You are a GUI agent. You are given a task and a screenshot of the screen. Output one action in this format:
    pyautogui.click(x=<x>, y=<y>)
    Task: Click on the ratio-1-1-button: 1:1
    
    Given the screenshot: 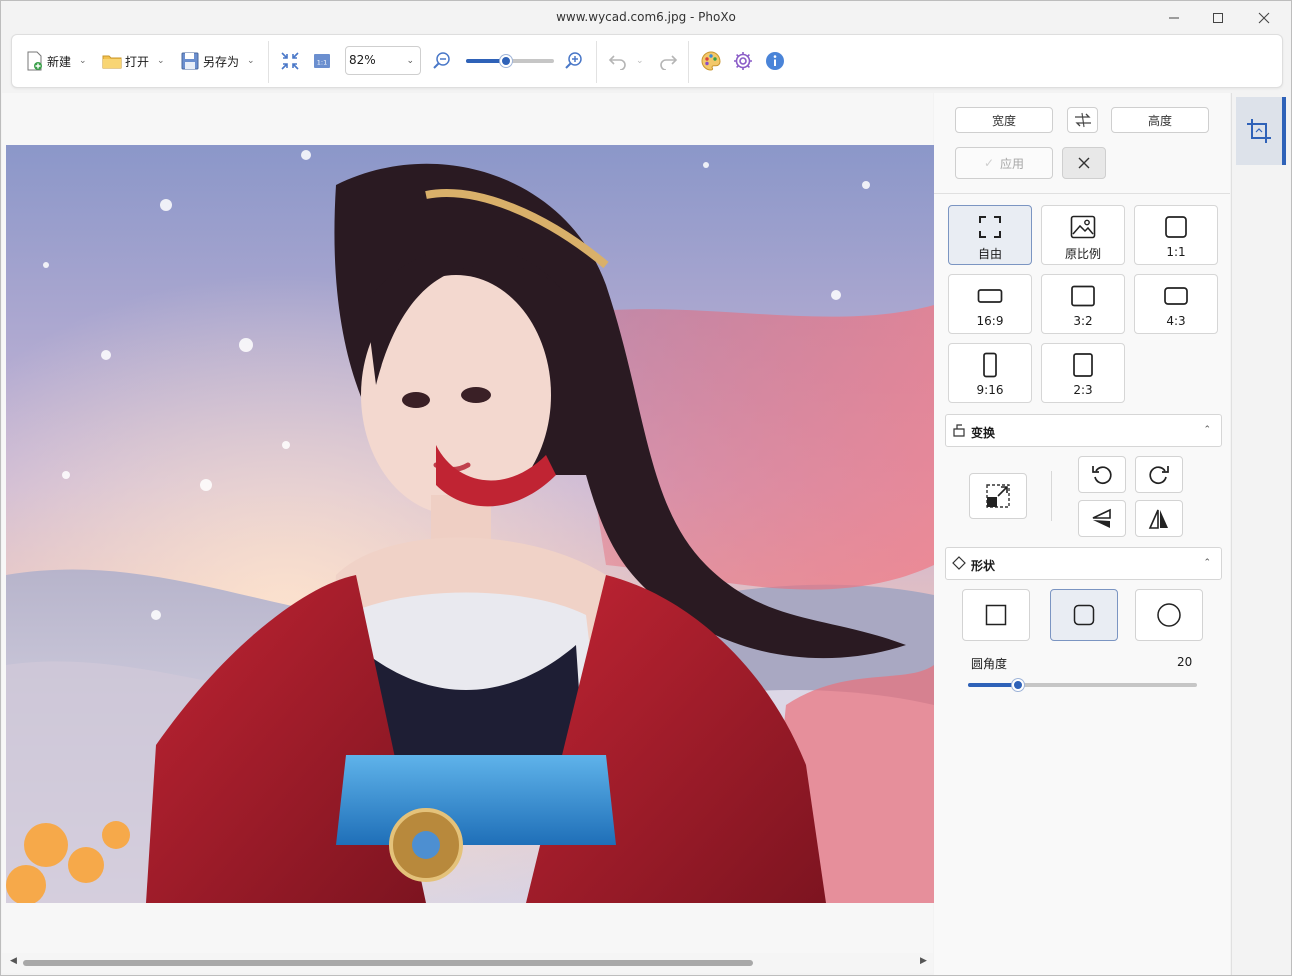 What is the action you would take?
    pyautogui.click(x=1176, y=235)
    